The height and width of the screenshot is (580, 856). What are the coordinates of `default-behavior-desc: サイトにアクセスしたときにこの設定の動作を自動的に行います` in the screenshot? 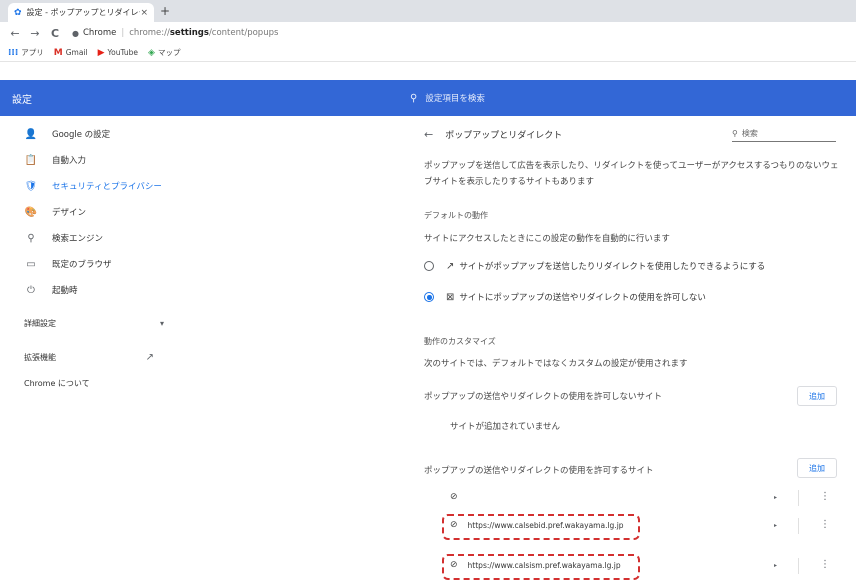 It's located at (547, 239).